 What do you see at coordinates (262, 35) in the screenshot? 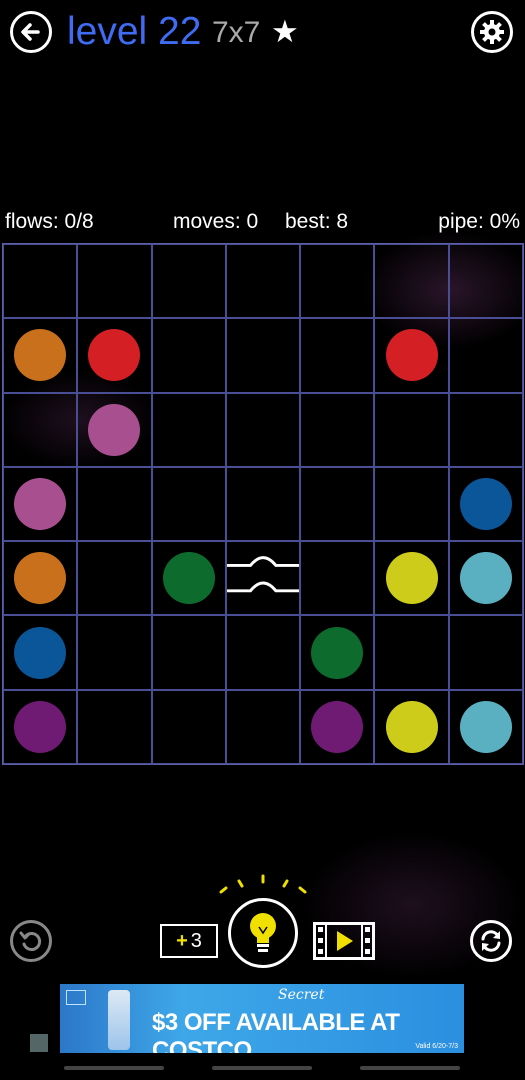
I see `top-bar: level 22 7x7 ★` at bounding box center [262, 35].